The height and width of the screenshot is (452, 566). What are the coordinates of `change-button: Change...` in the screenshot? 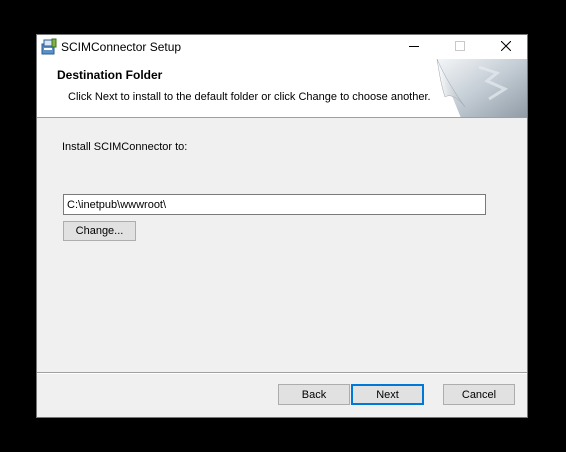 It's located at (99, 231).